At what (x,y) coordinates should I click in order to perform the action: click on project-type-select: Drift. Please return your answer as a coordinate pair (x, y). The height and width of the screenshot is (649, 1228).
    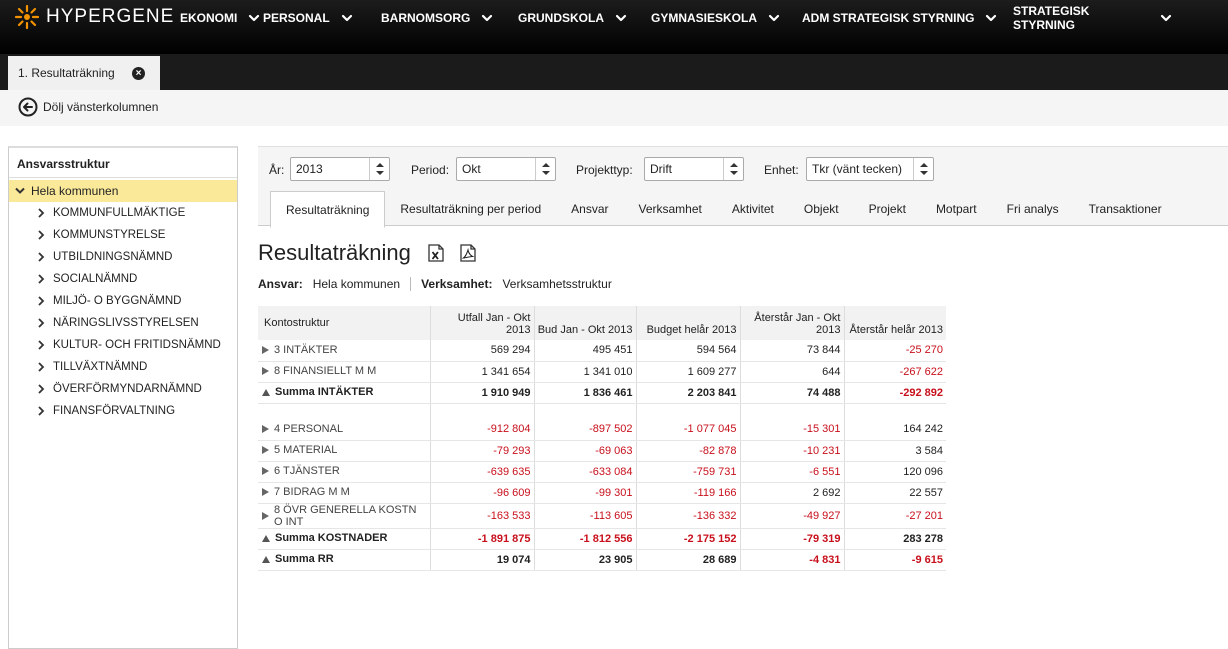
    Looking at the image, I should click on (694, 169).